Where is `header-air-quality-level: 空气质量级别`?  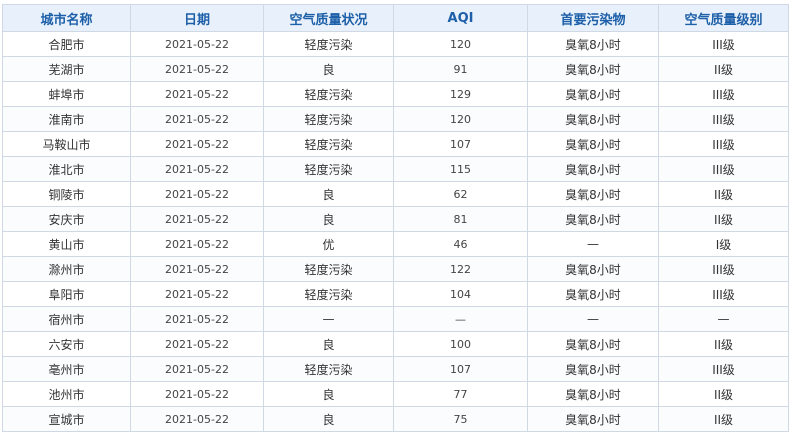
header-air-quality-level: 空气质量级别 is located at coordinates (723, 18).